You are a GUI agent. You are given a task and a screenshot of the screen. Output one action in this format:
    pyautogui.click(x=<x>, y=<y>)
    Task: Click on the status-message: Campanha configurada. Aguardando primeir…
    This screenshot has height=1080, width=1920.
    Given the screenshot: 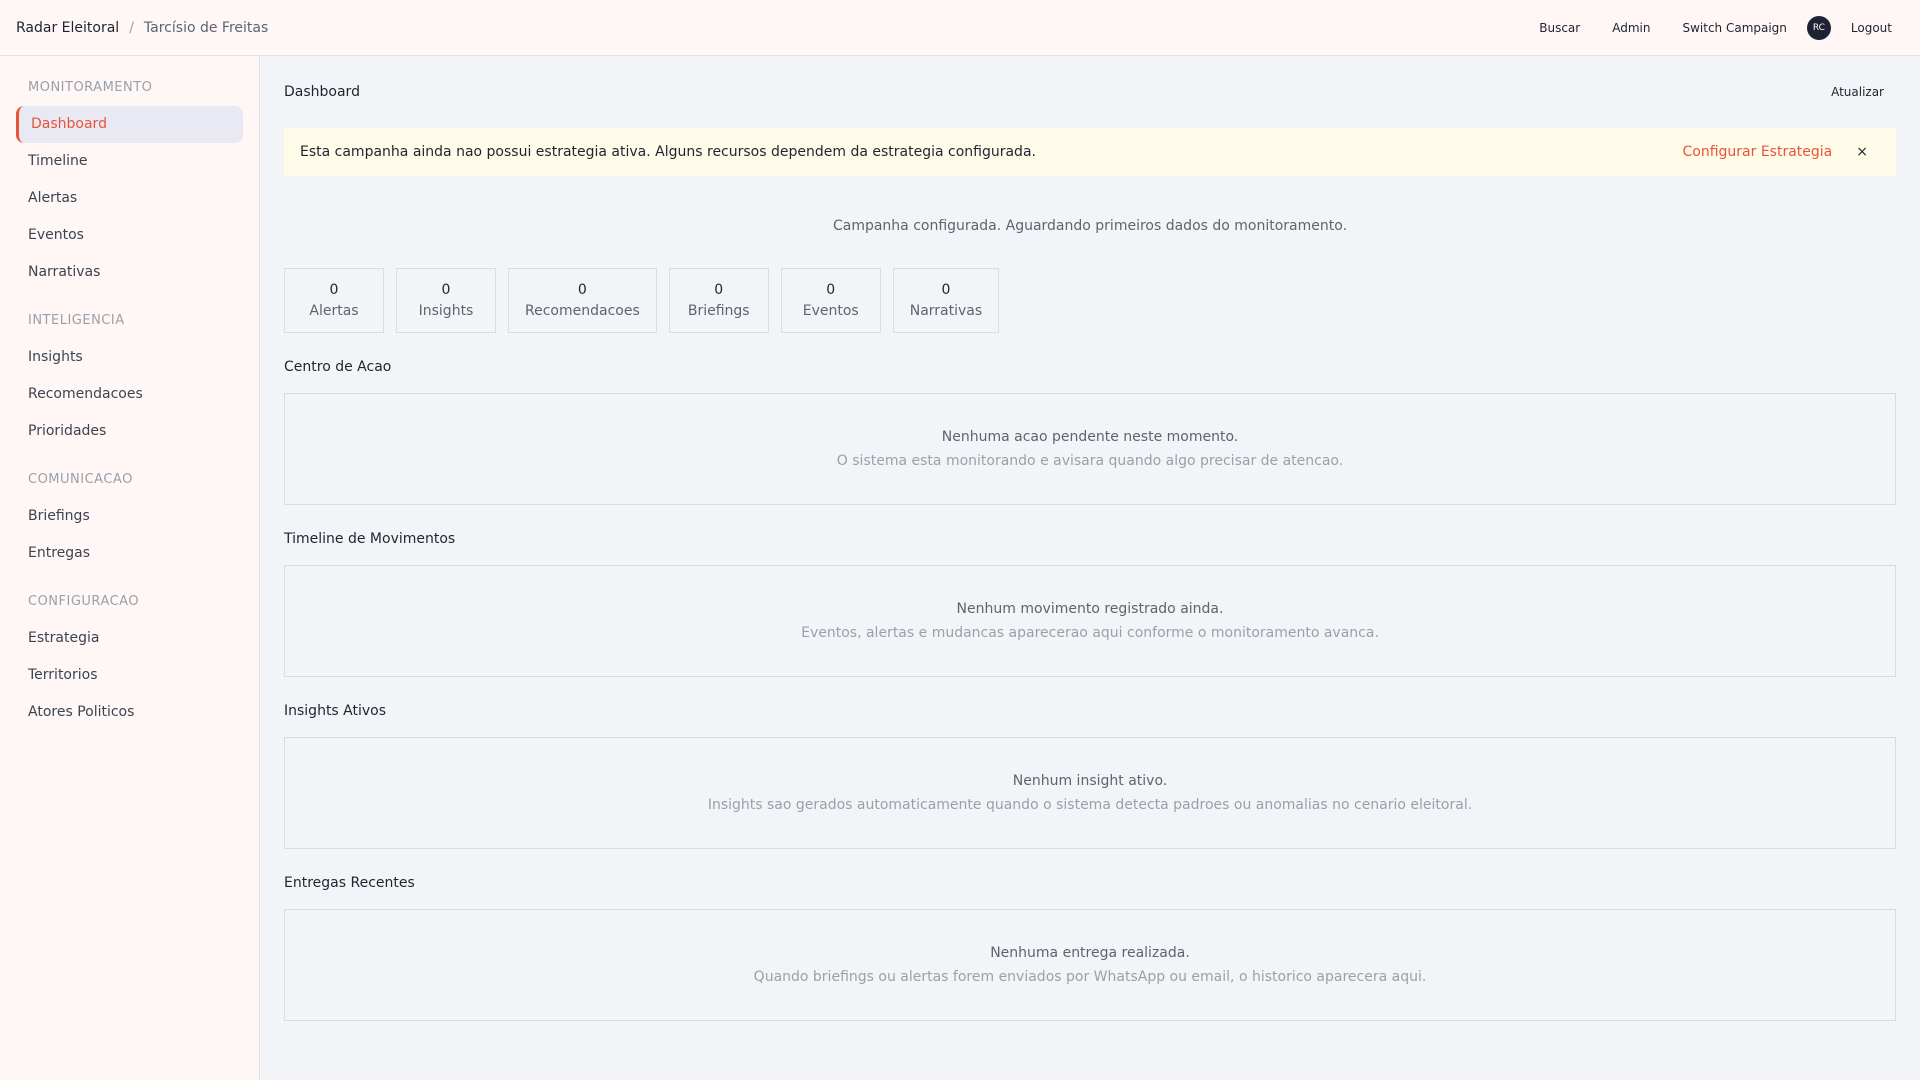 What is the action you would take?
    pyautogui.click(x=1090, y=226)
    